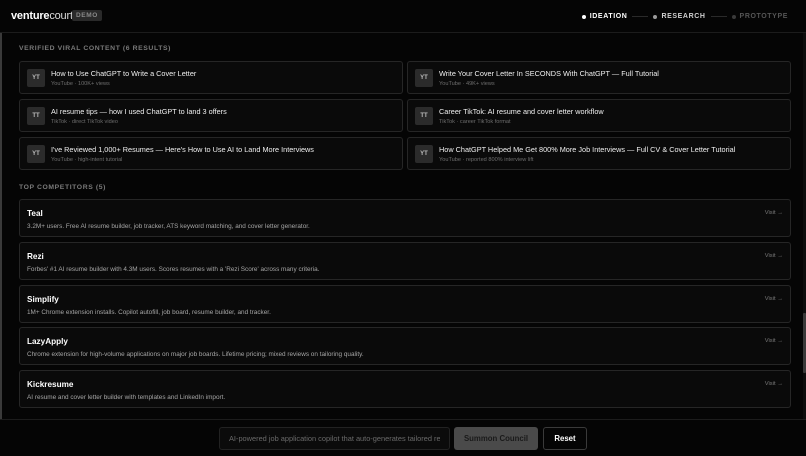 The height and width of the screenshot is (456, 806). I want to click on competitor-name: LazyApply, so click(47, 341).